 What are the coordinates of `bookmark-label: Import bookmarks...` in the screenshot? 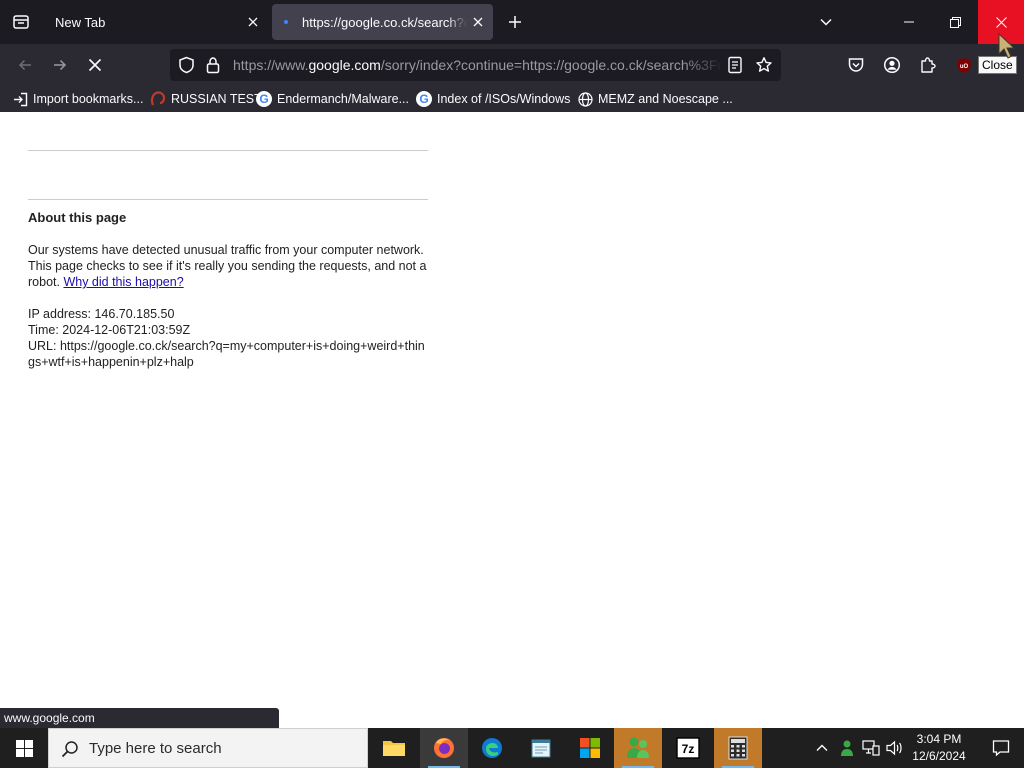 It's located at (88, 99).